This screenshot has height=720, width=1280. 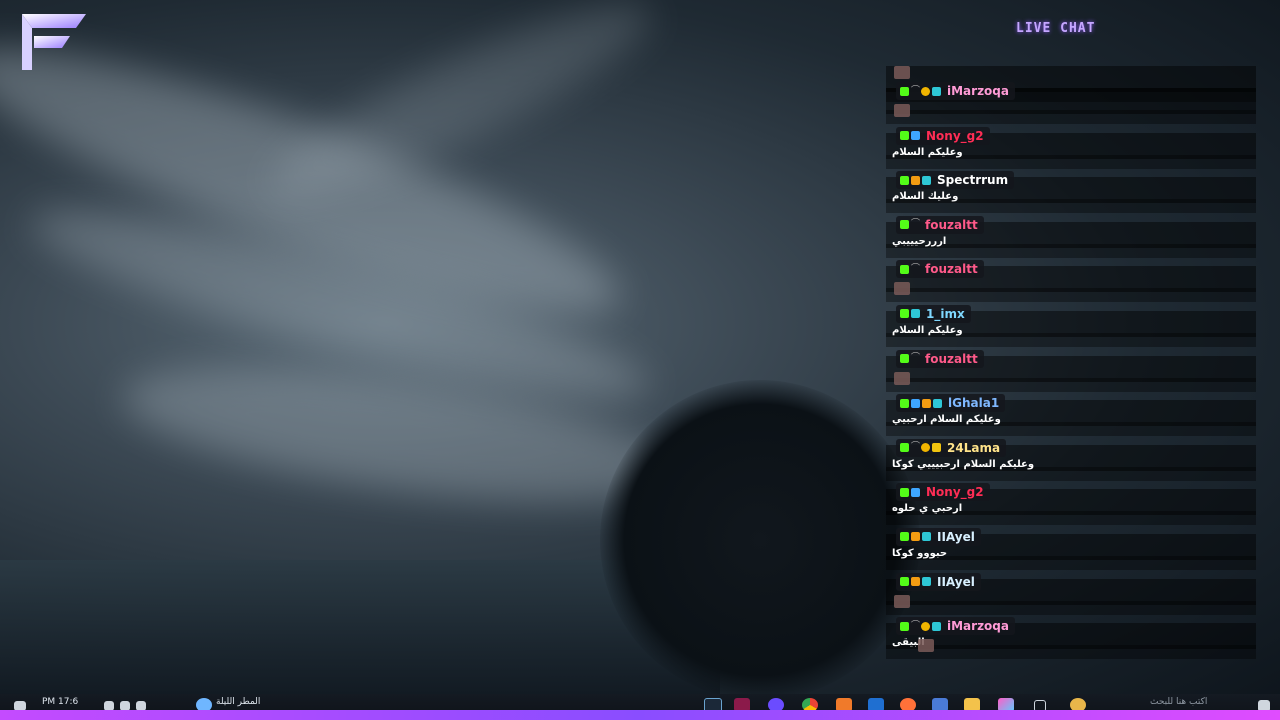 What do you see at coordinates (973, 403) in the screenshot?
I see `chat-username: lGhala1` at bounding box center [973, 403].